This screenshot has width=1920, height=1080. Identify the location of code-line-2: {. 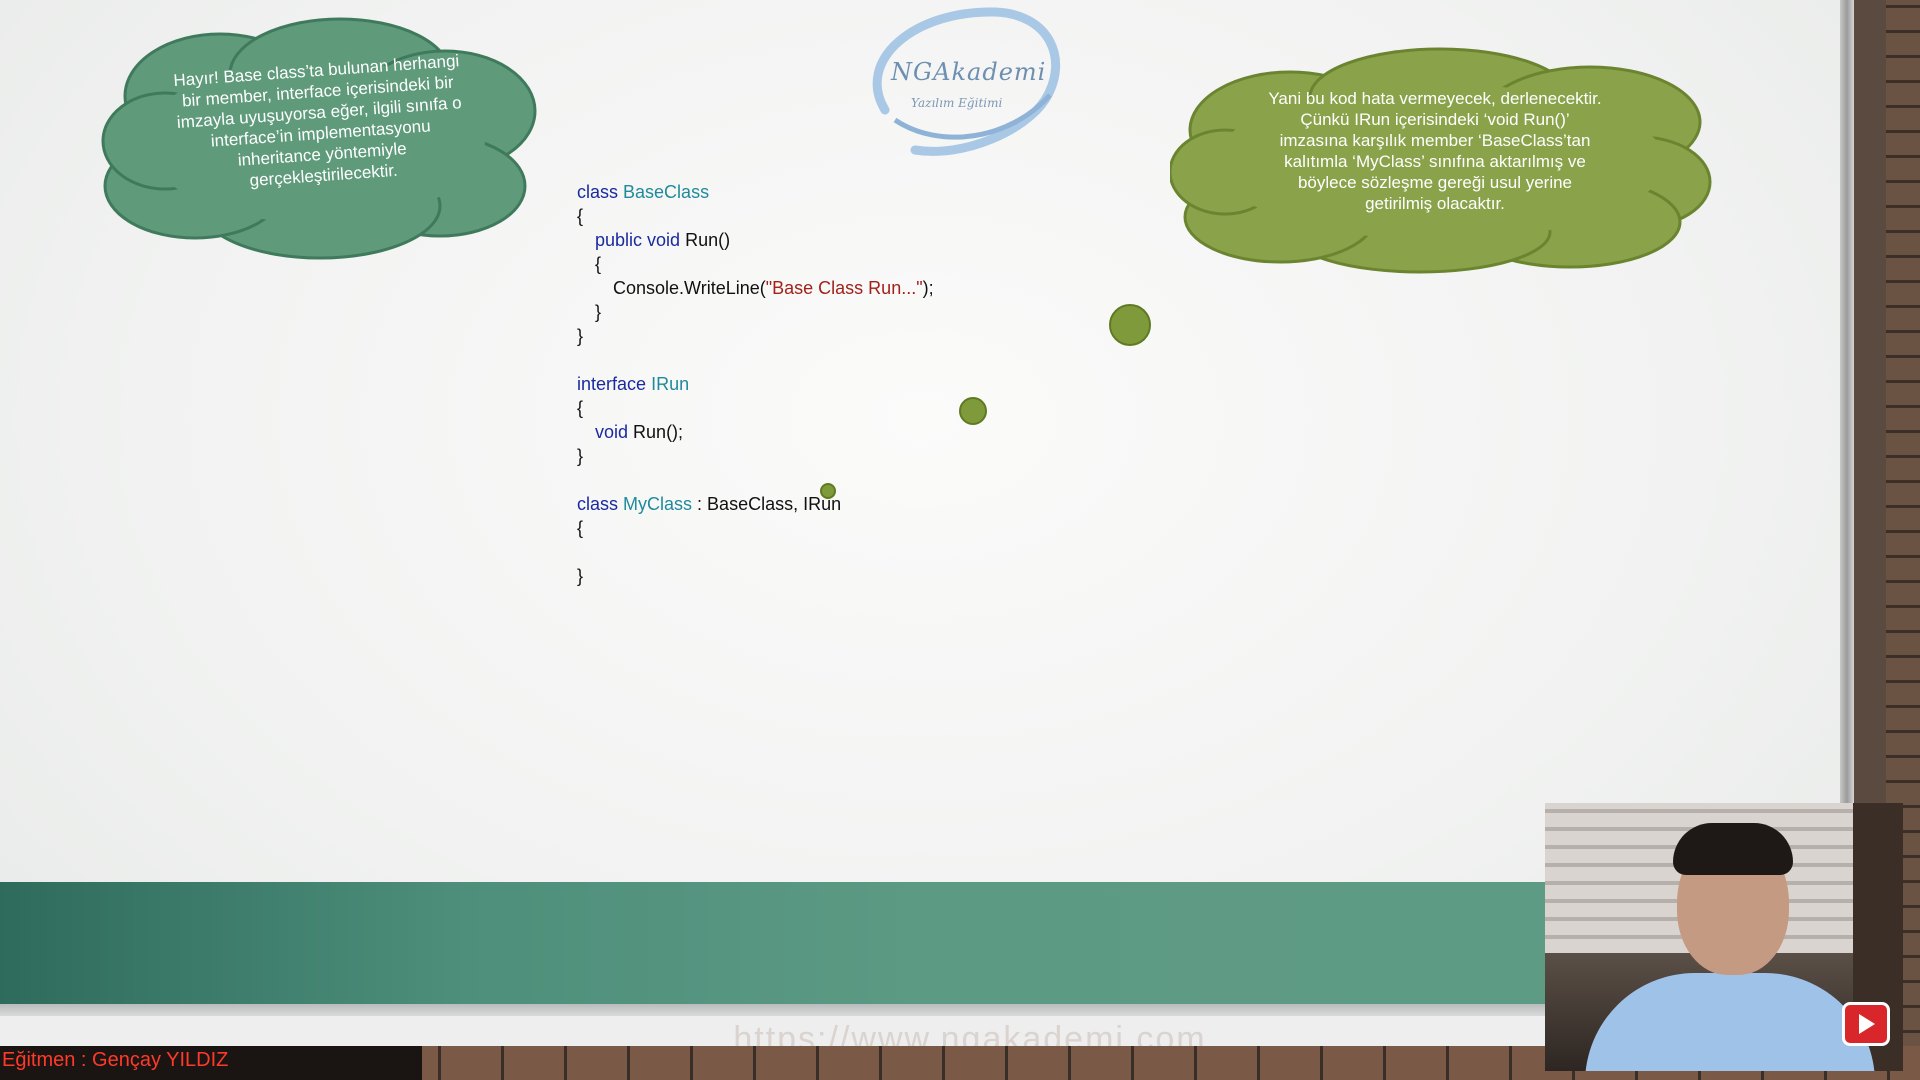
(580, 216).